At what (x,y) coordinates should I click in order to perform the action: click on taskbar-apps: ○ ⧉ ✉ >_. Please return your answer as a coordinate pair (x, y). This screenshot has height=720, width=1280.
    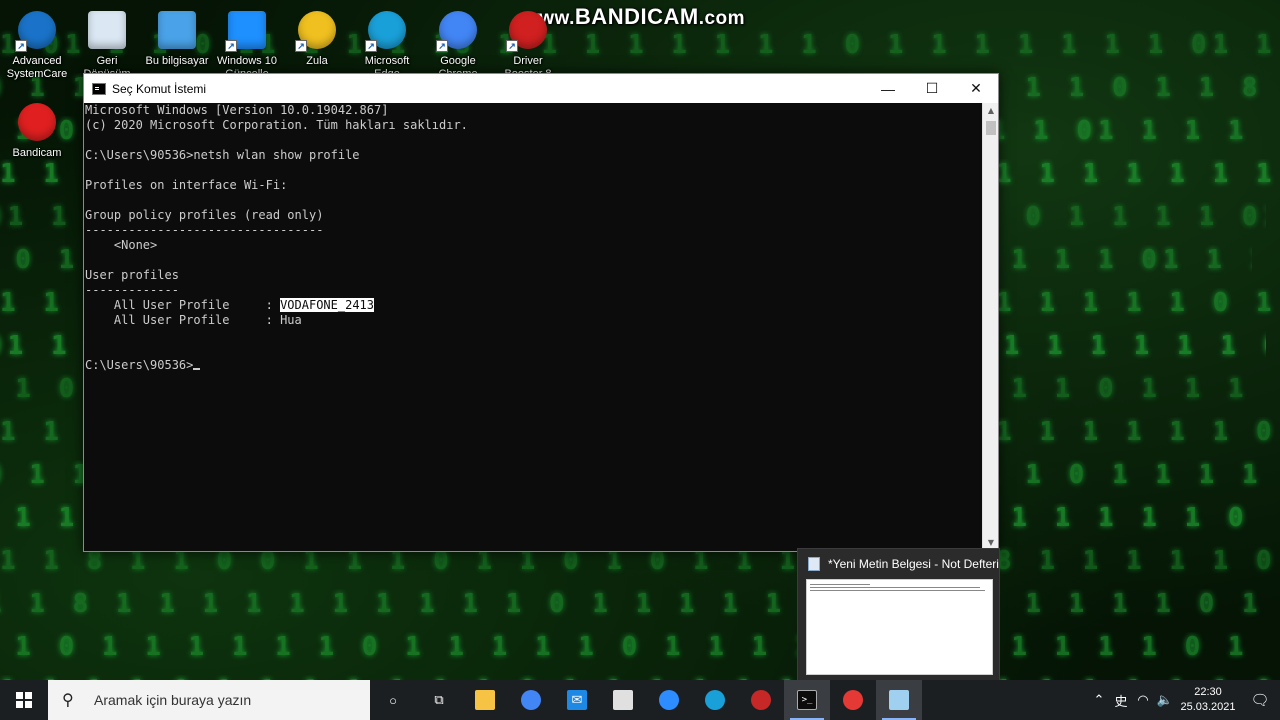
    Looking at the image, I should click on (646, 700).